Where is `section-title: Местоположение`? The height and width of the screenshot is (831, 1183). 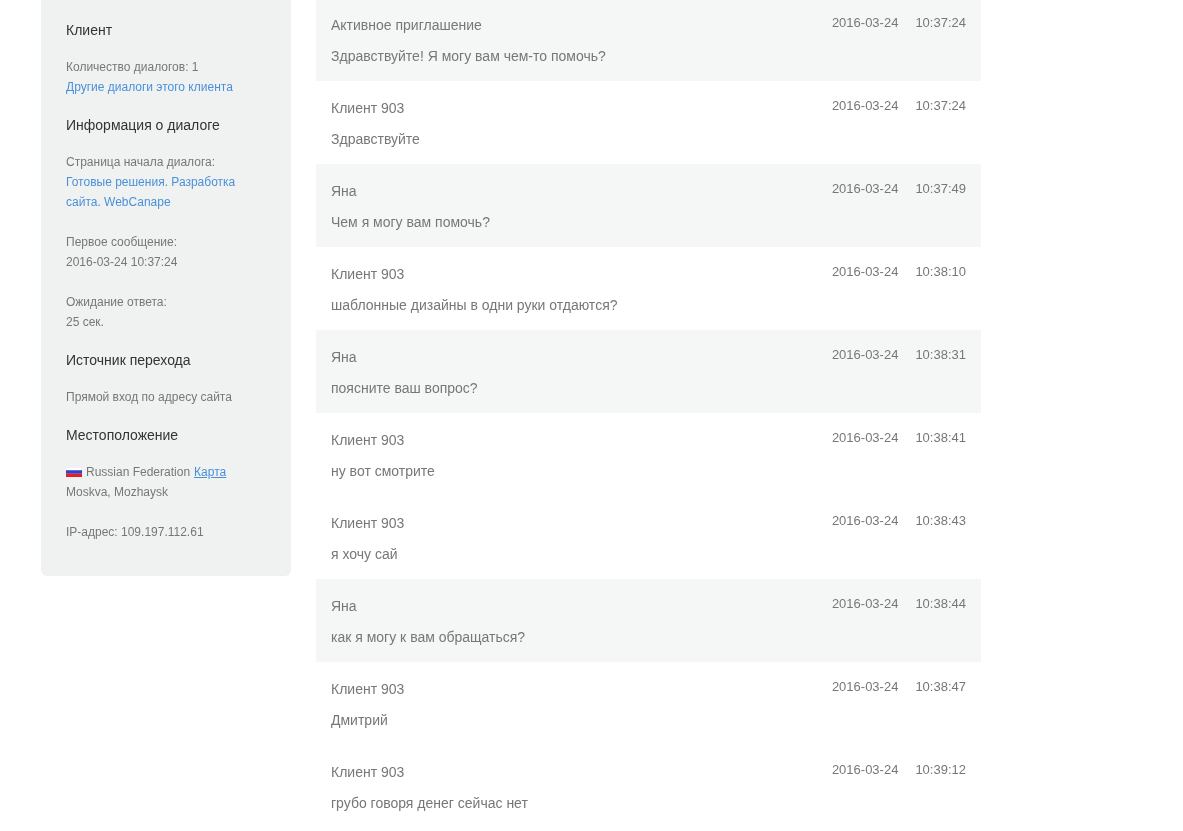
section-title: Местоположение is located at coordinates (122, 435).